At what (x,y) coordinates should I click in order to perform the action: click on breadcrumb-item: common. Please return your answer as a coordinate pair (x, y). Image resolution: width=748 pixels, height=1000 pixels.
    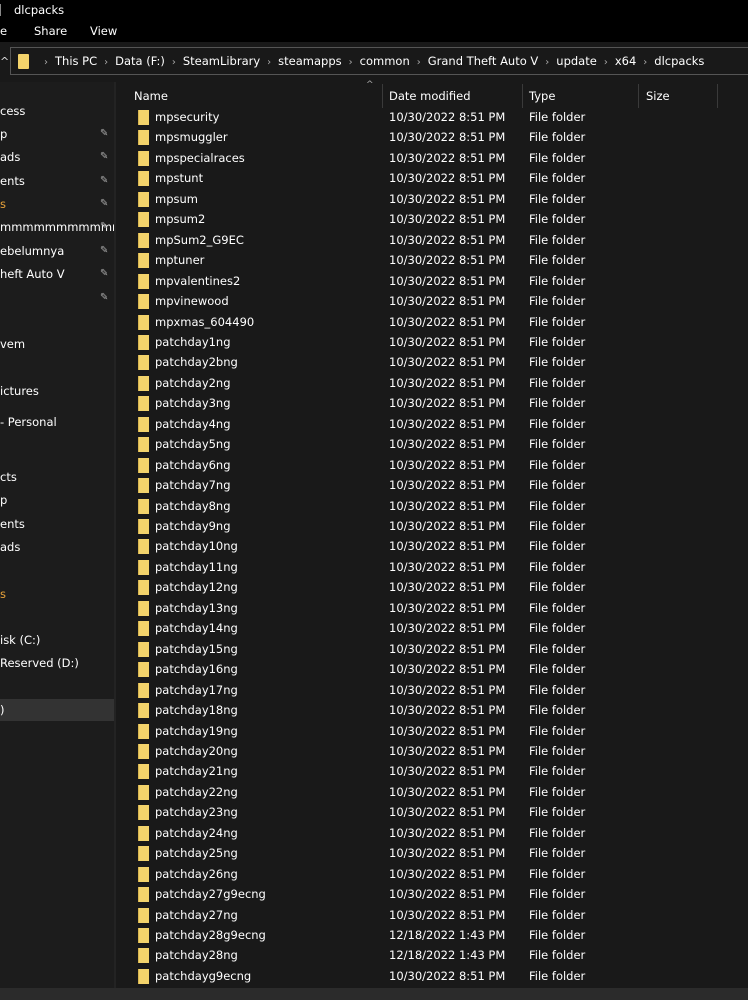
    Looking at the image, I should click on (385, 61).